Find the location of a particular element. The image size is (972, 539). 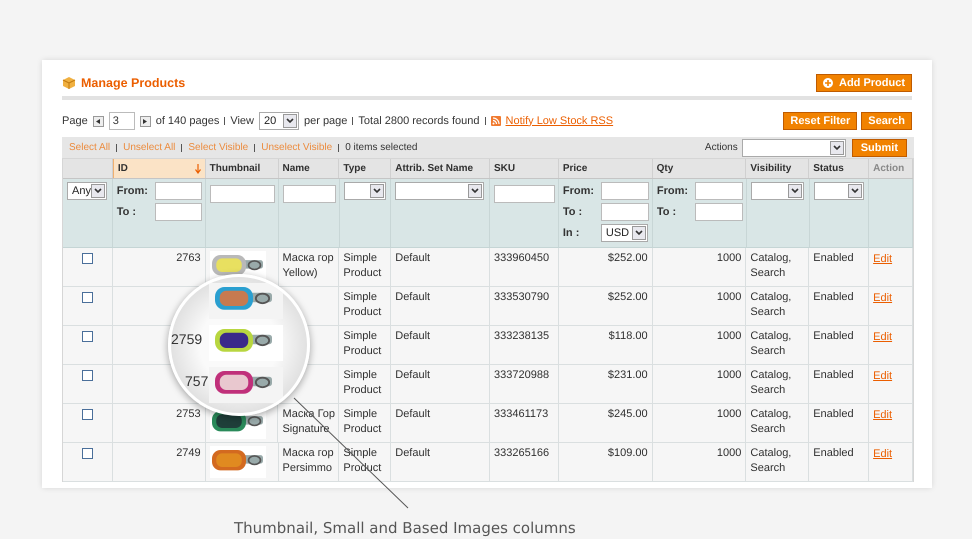

filter-button: Reset Filter is located at coordinates (820, 121).